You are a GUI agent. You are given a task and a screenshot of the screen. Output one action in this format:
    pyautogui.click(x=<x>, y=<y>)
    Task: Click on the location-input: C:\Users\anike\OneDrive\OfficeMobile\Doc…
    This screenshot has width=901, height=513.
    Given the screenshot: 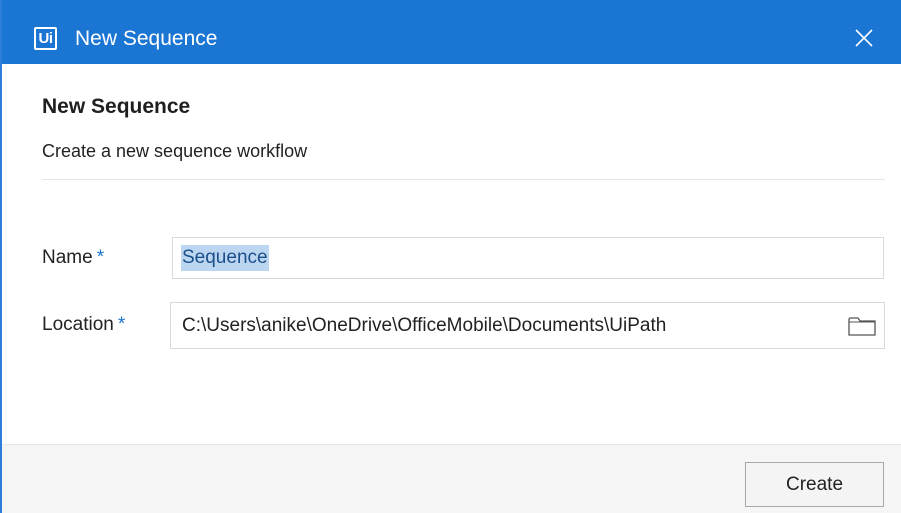 What is the action you would take?
    pyautogui.click(x=505, y=325)
    